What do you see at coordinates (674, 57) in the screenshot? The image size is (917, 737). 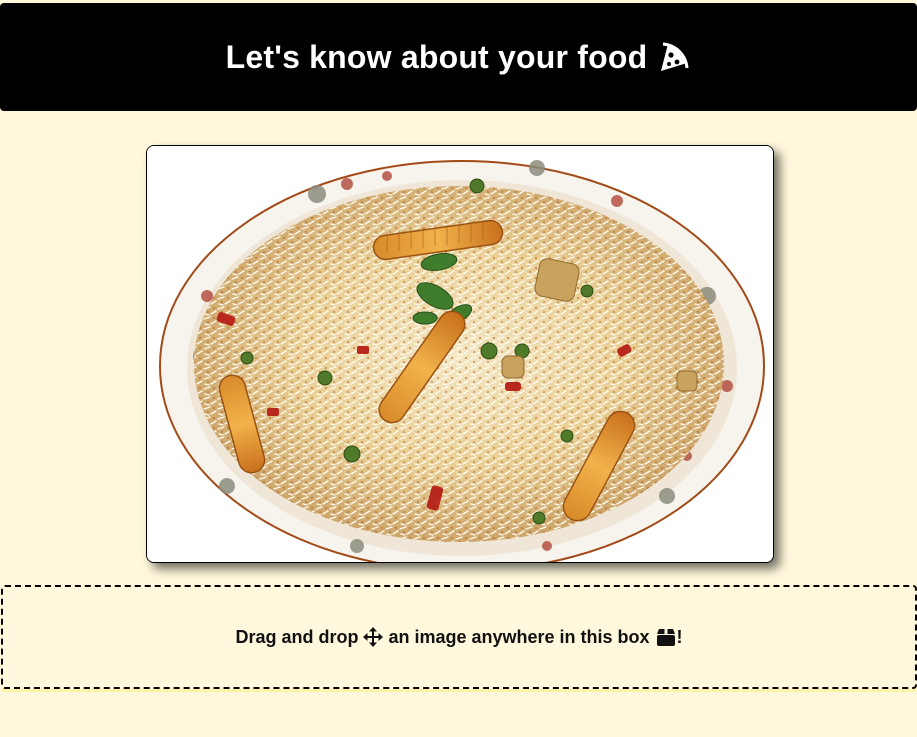 I see `pizza-slice-icon` at bounding box center [674, 57].